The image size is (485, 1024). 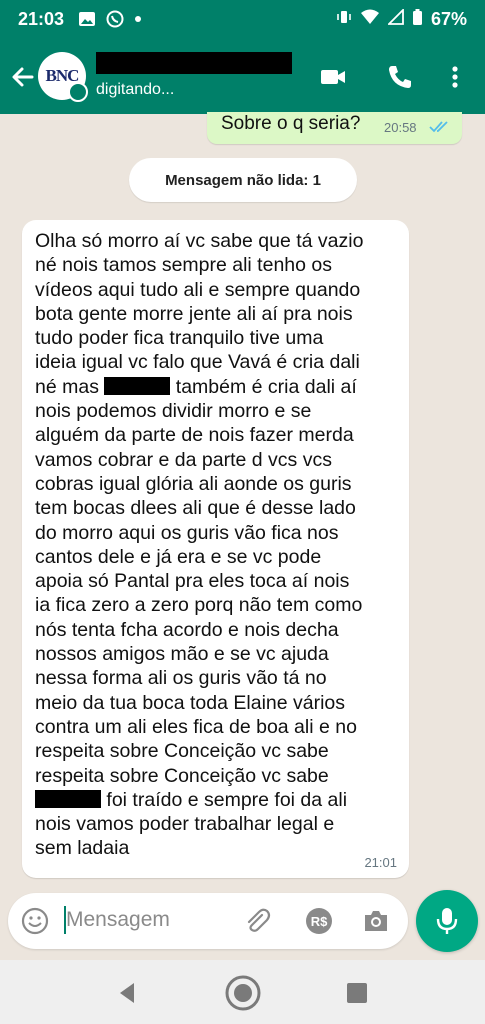 I want to click on back-arrow-icon, so click(x=23, y=77).